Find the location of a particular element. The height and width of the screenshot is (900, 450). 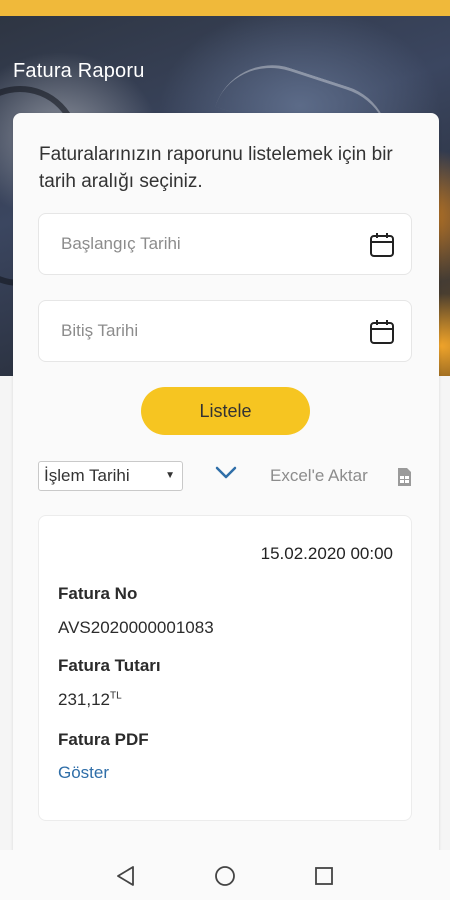

dropdown-arrow-icon: ▼ is located at coordinates (170, 475).